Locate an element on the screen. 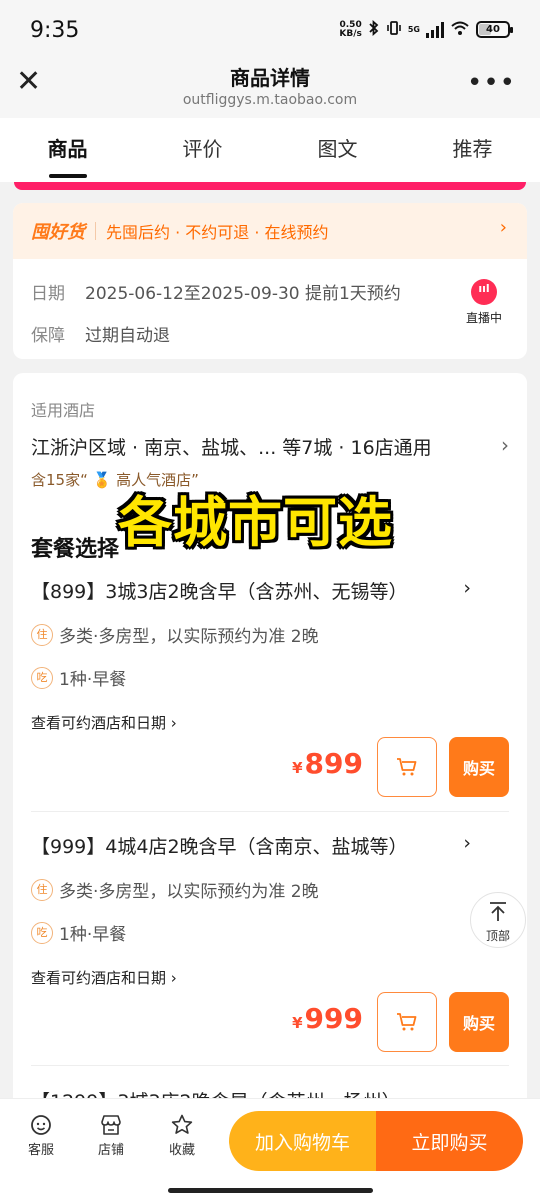 The image size is (540, 1201). promo-banner: 囤好货 先囤后约 · 不约可退 · 在线预约 › is located at coordinates (270, 231).